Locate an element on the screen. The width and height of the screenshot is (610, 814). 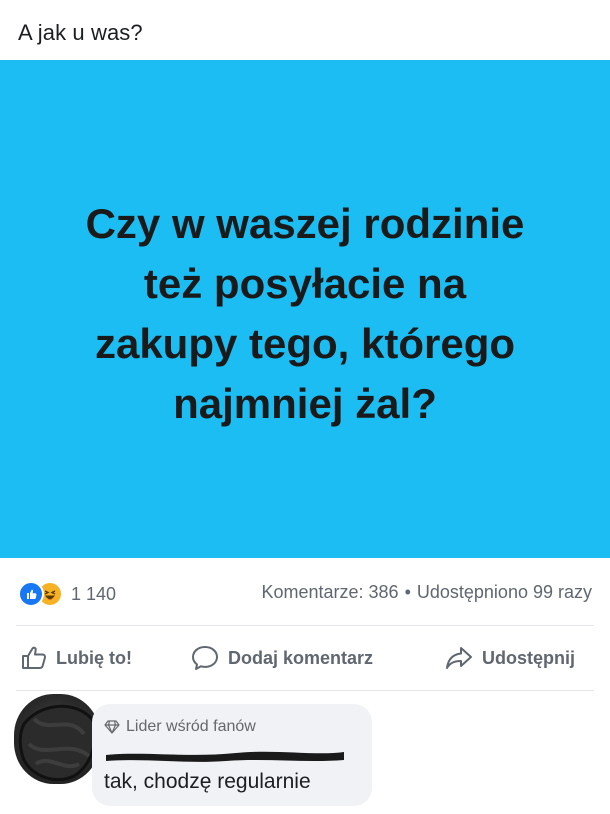
author-name-redaction is located at coordinates (225, 756).